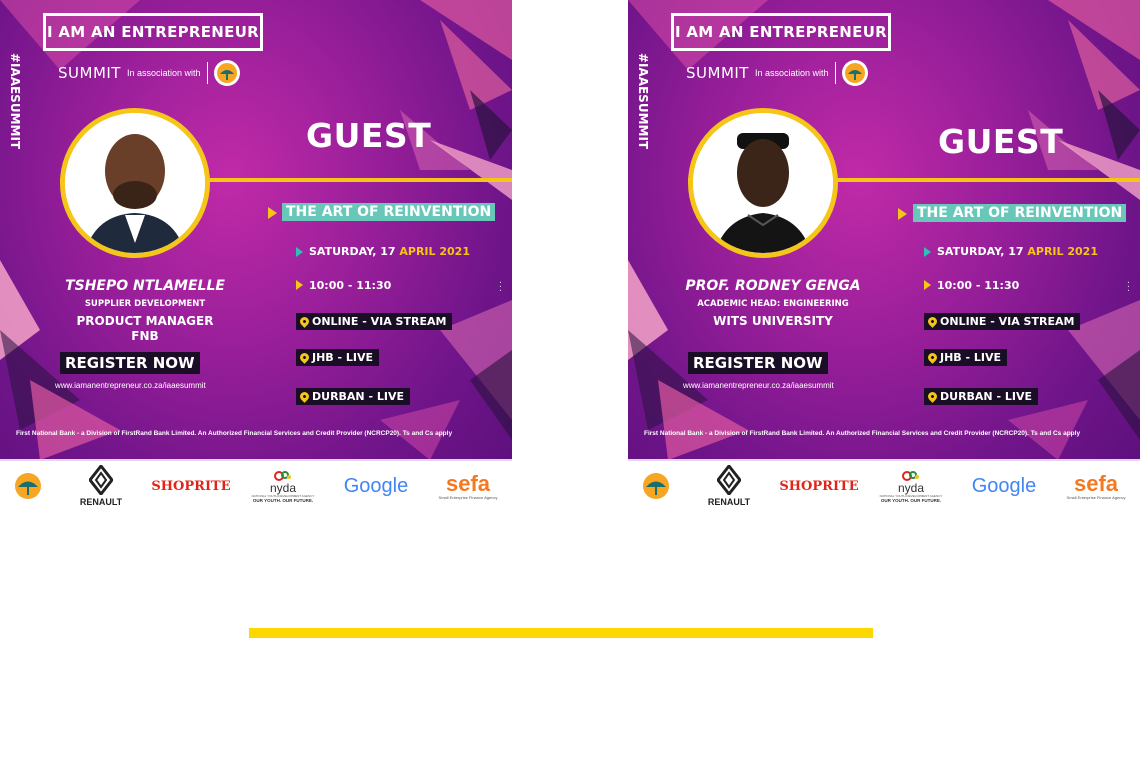 This screenshot has width=1140, height=772. I want to click on fnb-tree-icon, so click(28, 486).